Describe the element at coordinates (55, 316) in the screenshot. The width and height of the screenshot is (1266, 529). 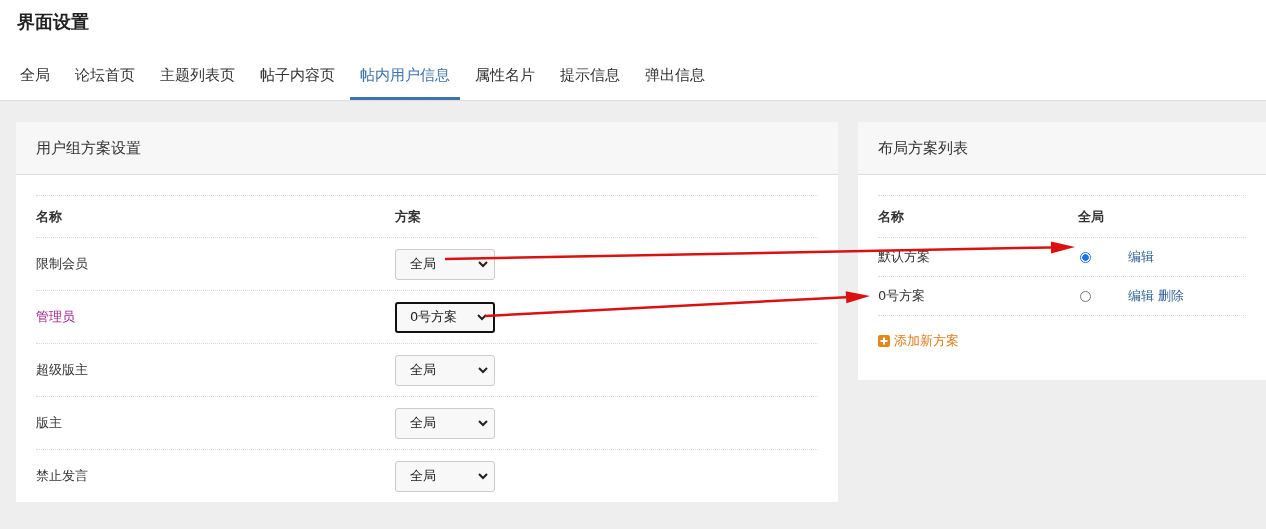
I see `group-name: 管理员` at that location.